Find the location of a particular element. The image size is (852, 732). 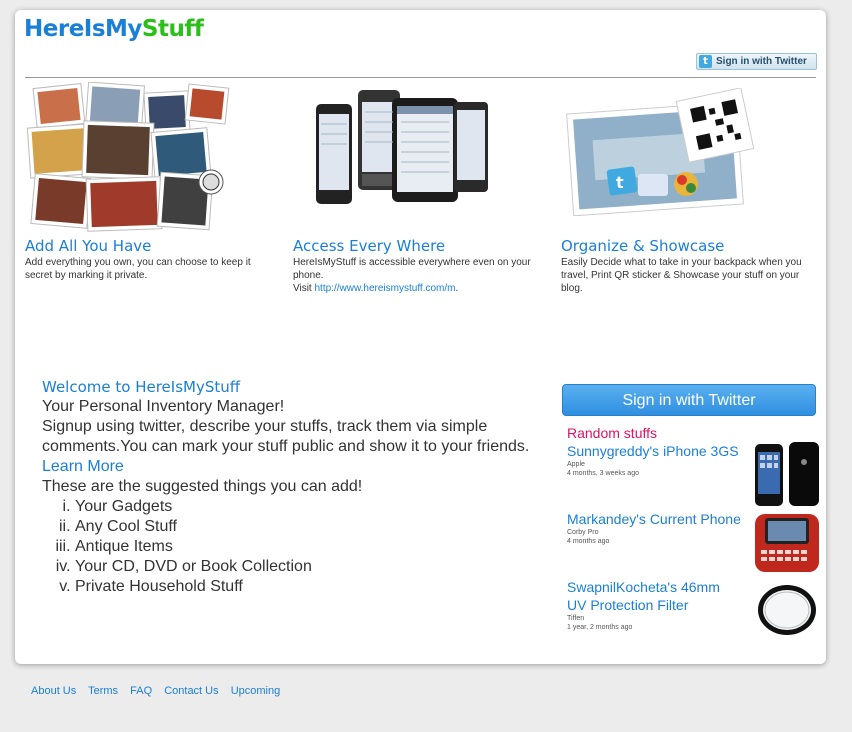

stuff-category: Corby Pro is located at coordinates (583, 532).